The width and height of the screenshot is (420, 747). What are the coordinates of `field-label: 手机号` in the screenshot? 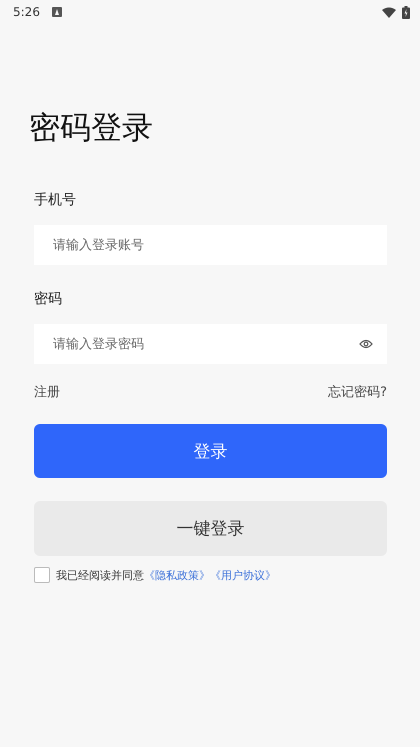 It's located at (55, 200).